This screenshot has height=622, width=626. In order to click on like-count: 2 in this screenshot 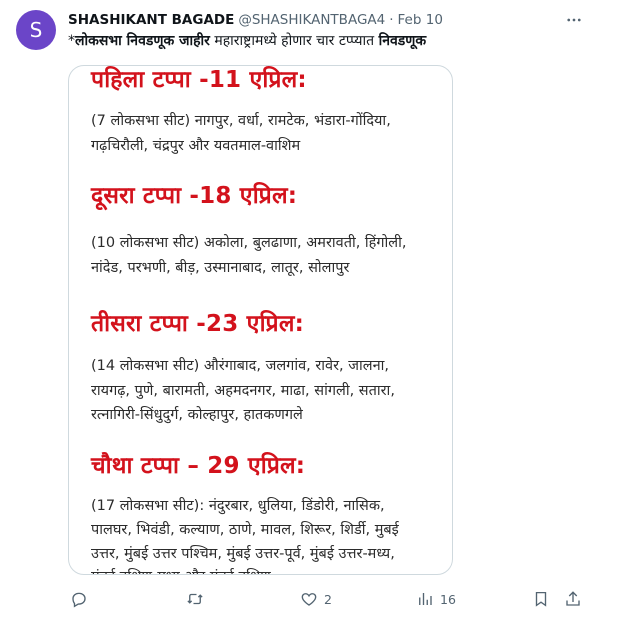, I will do `click(328, 599)`.